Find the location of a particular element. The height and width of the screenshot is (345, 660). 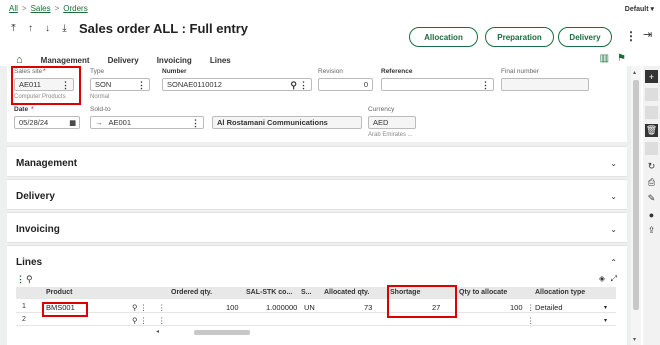

row-number: 2 is located at coordinates (24, 319).